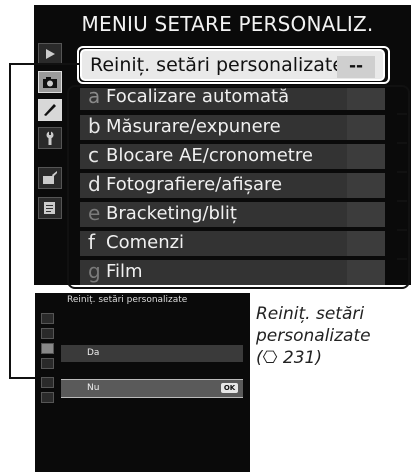  I want to click on side-tabs, so click(51, 140).